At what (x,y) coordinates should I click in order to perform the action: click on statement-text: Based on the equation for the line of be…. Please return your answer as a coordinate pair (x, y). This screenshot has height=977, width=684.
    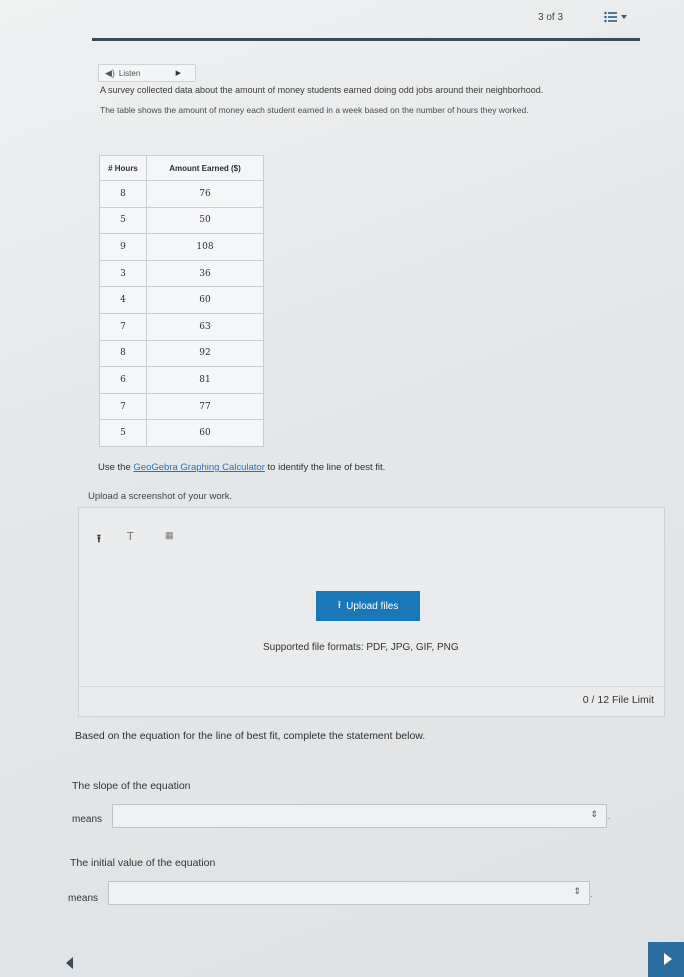
    Looking at the image, I should click on (250, 736).